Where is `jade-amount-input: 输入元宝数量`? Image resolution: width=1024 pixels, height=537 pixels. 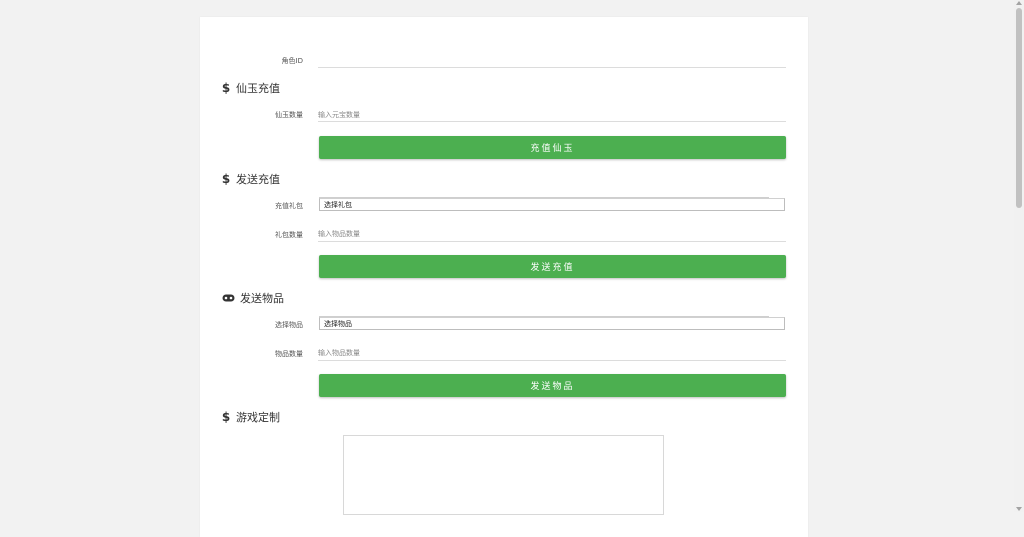 jade-amount-input: 输入元宝数量 is located at coordinates (339, 115).